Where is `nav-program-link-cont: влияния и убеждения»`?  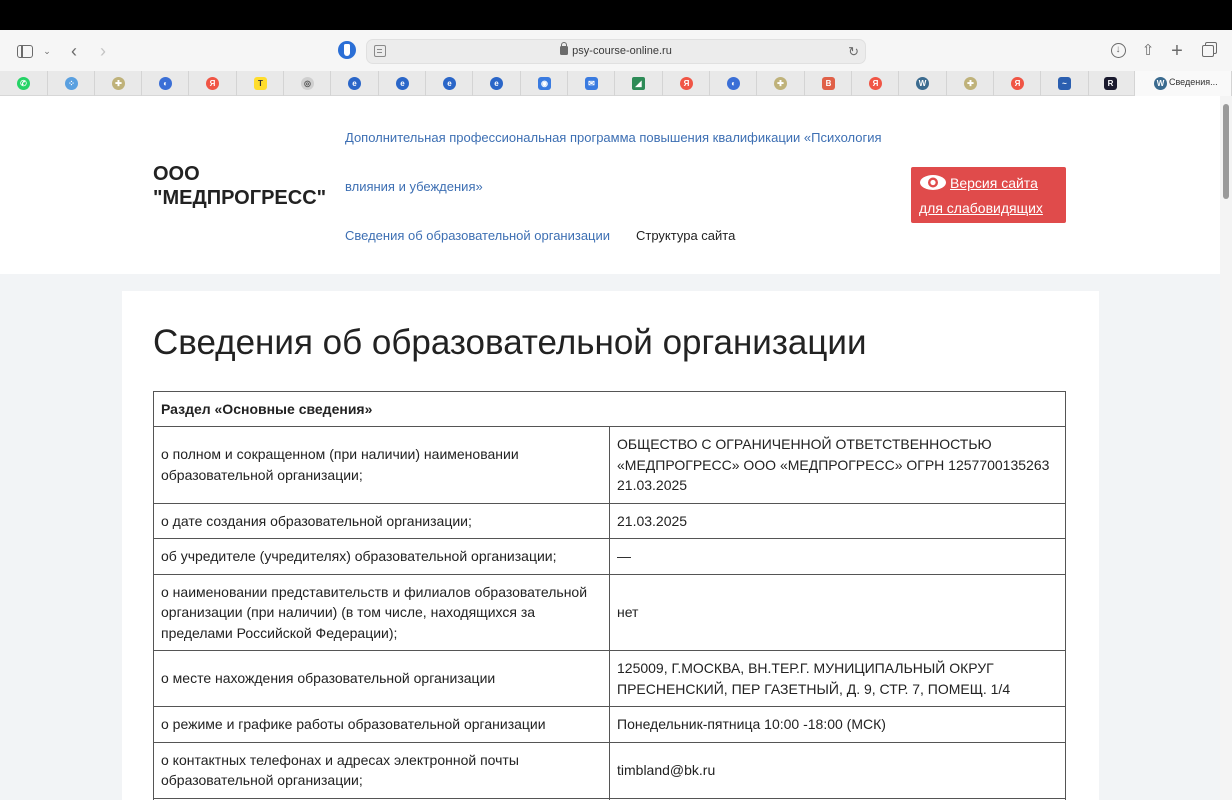 nav-program-link-cont: влияния и убеждения» is located at coordinates (414, 186).